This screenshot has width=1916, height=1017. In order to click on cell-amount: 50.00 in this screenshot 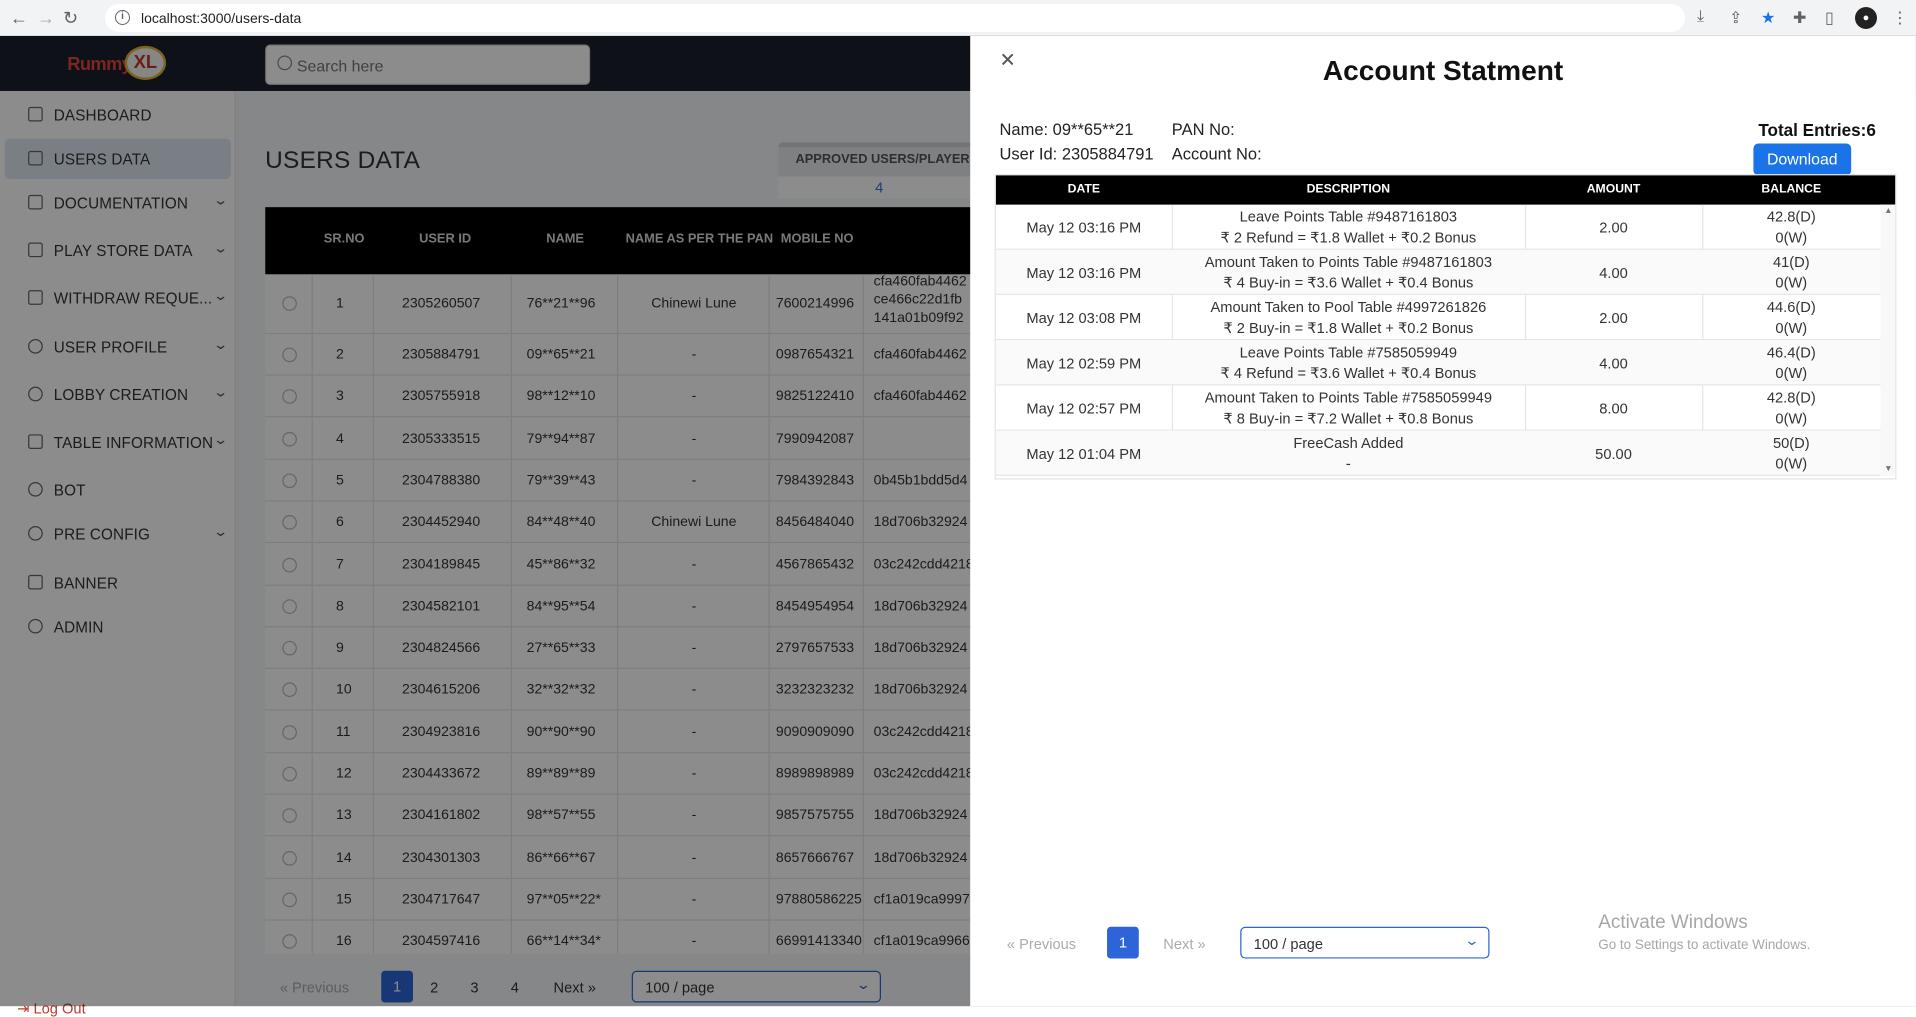, I will do `click(1613, 454)`.